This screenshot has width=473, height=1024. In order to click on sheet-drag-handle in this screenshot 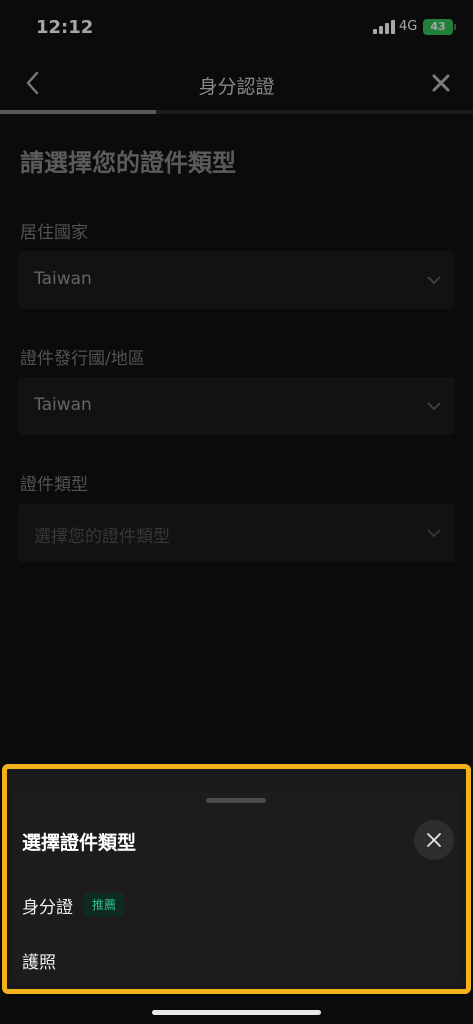, I will do `click(236, 800)`.